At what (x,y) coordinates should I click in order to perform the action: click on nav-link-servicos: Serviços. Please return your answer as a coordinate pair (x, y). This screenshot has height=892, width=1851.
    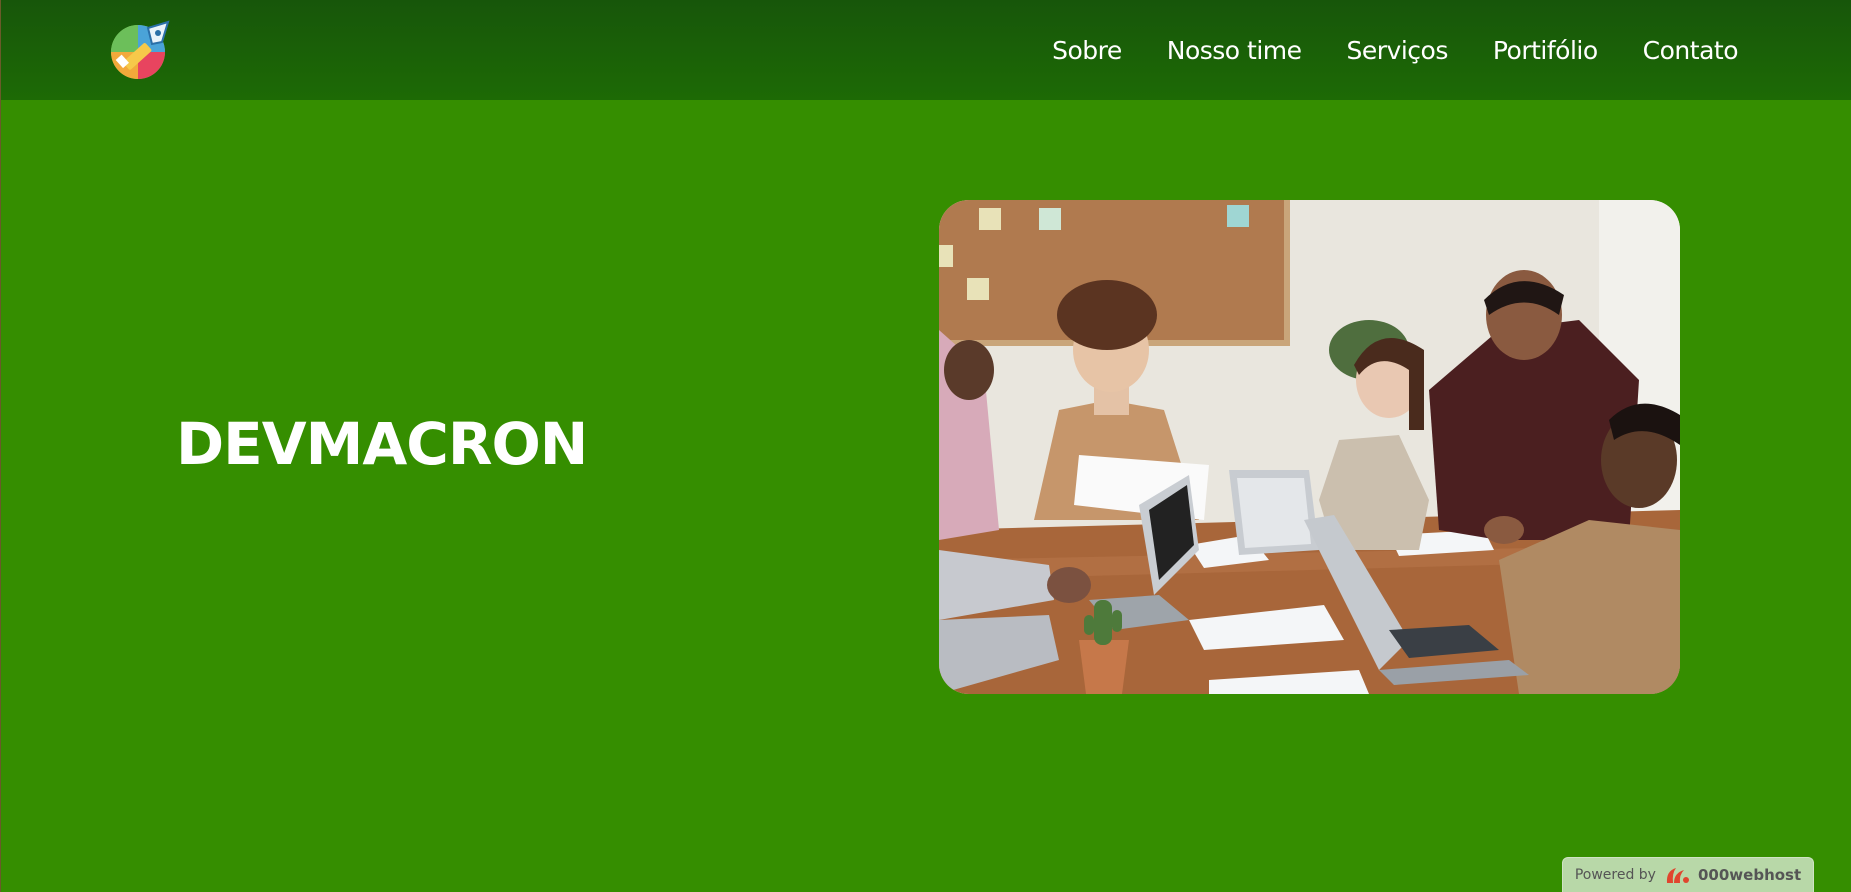
    Looking at the image, I should click on (1398, 50).